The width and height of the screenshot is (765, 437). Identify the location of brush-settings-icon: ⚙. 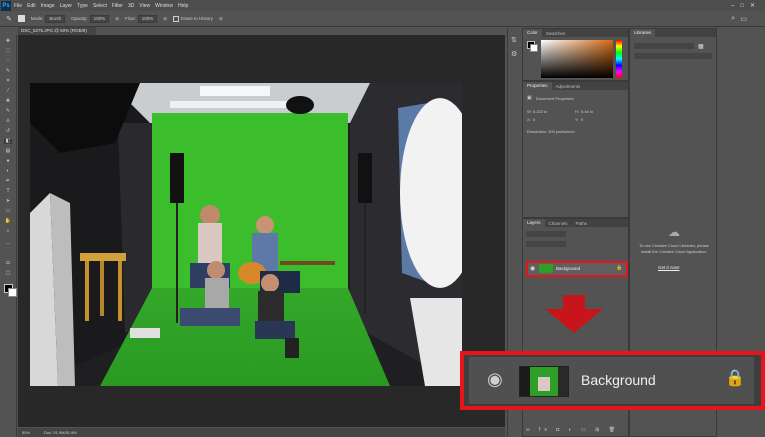
(514, 54).